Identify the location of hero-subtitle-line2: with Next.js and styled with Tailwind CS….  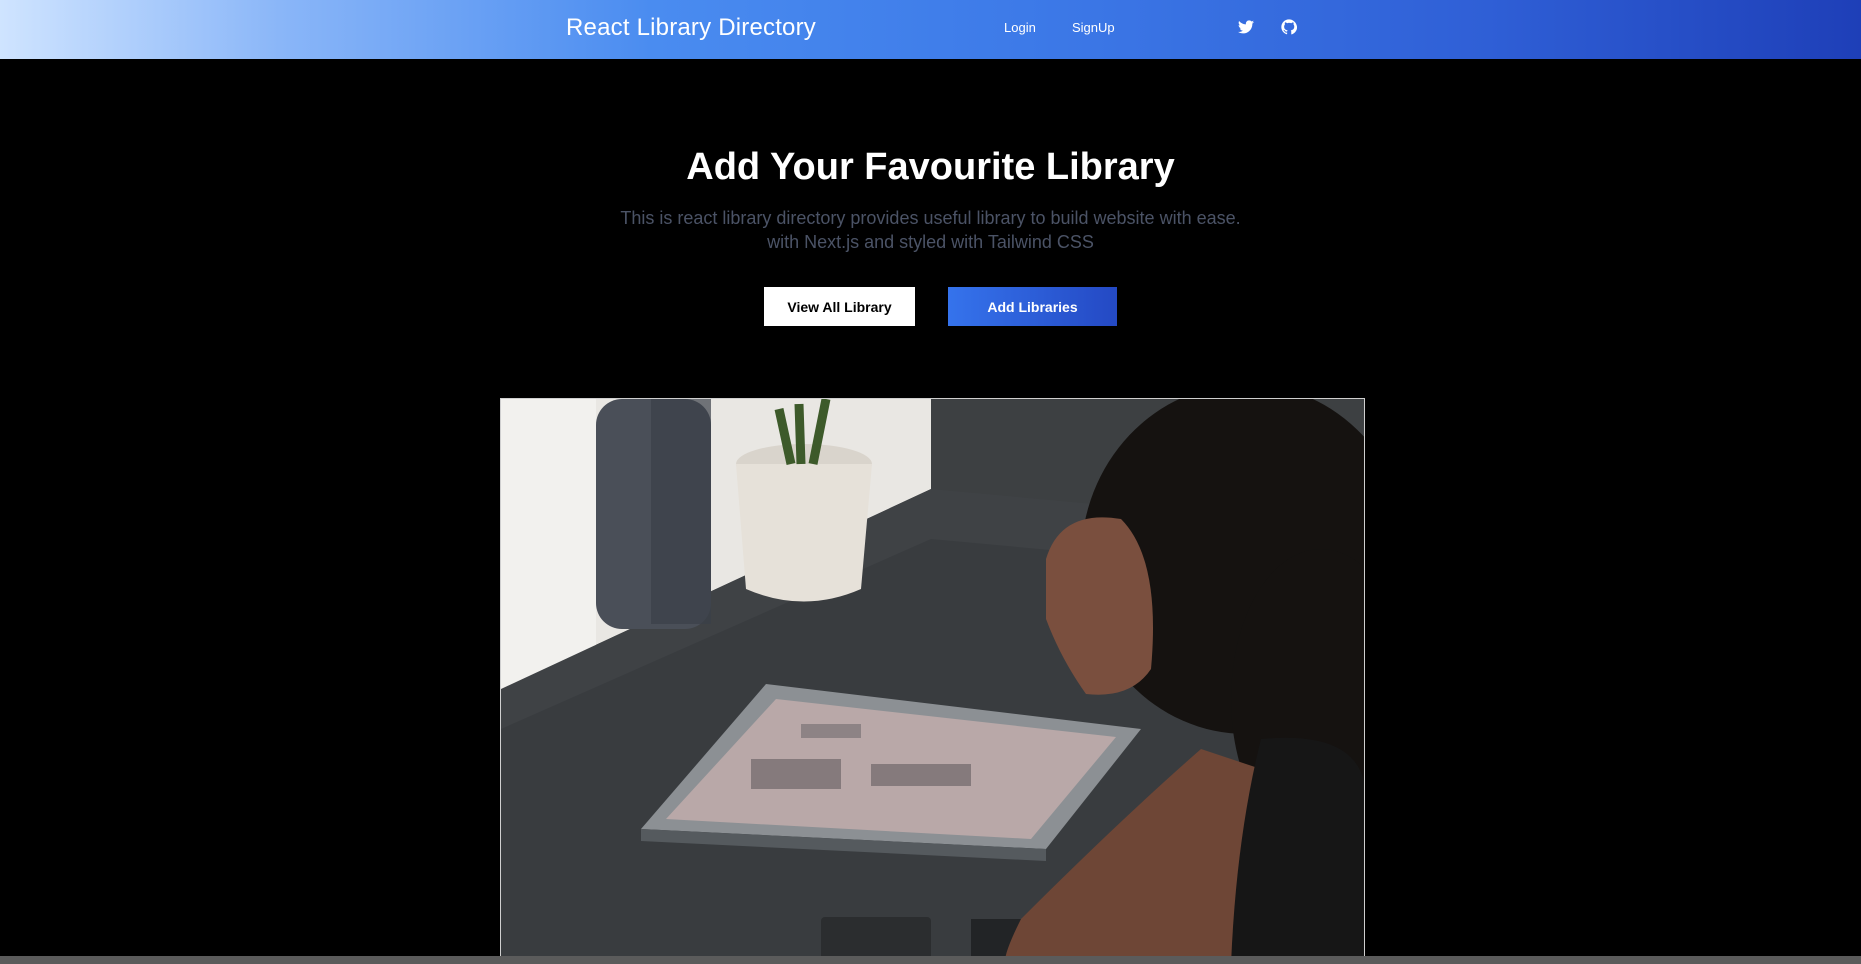
(930, 242).